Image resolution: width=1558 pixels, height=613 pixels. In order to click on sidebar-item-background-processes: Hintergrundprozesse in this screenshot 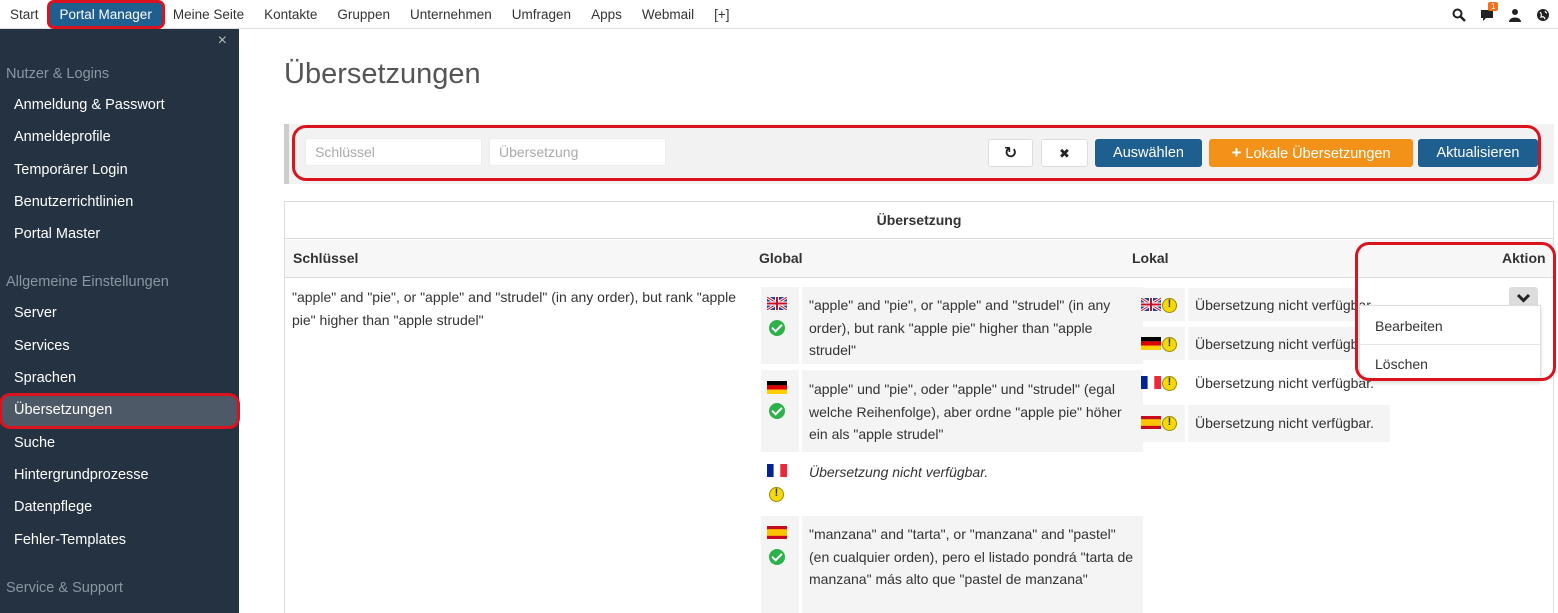, I will do `click(81, 475)`.